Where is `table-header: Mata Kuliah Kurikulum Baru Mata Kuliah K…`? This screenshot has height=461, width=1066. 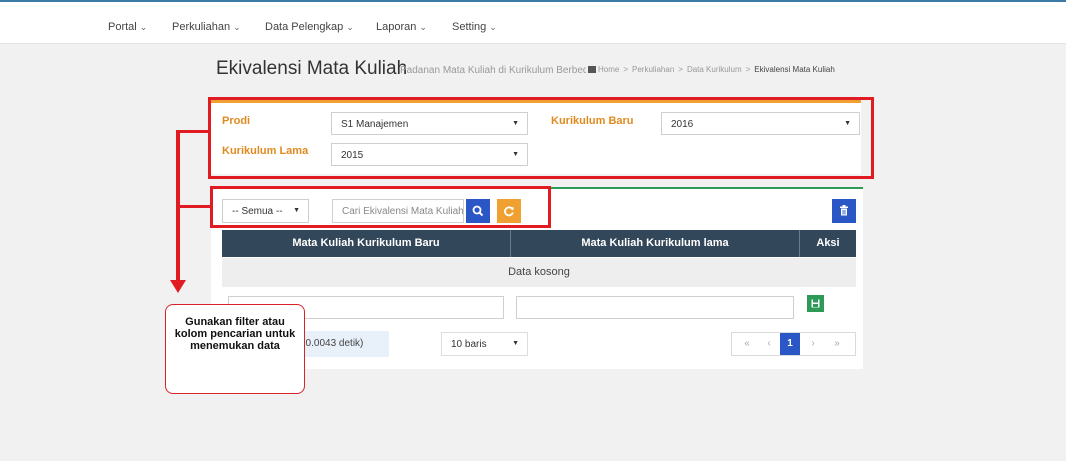 table-header: Mata Kuliah Kurikulum Baru Mata Kuliah K… is located at coordinates (539, 243).